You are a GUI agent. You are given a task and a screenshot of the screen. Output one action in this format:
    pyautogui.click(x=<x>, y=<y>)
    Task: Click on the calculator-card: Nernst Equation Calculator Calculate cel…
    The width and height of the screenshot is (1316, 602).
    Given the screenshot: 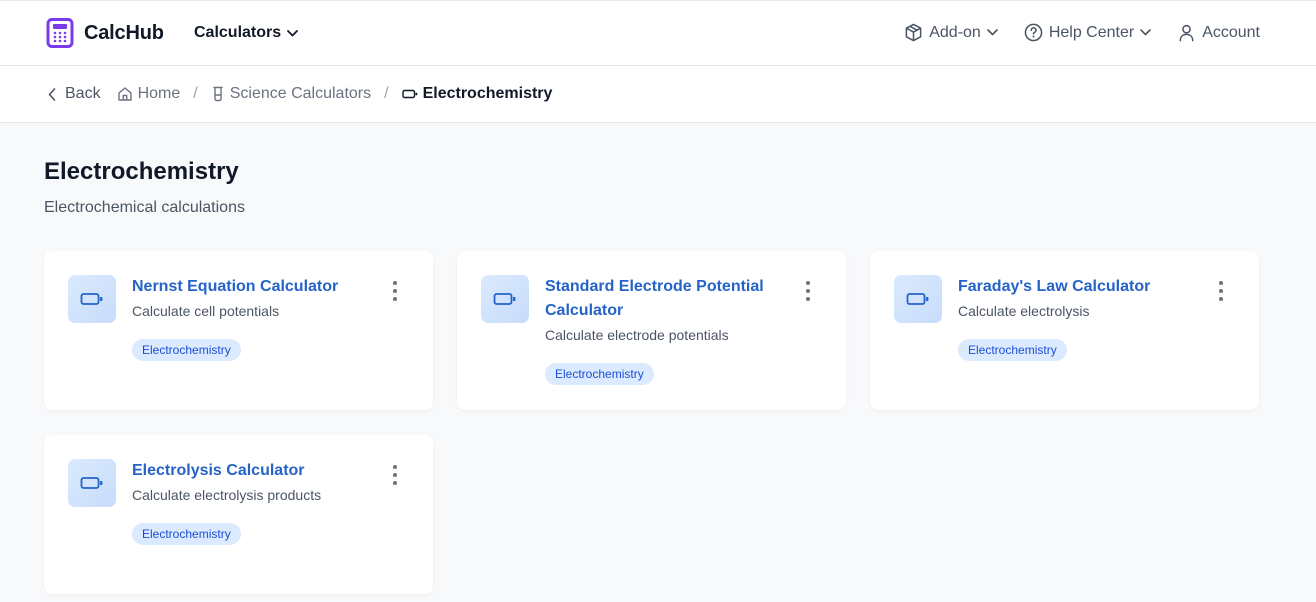 What is the action you would take?
    pyautogui.click(x=238, y=330)
    